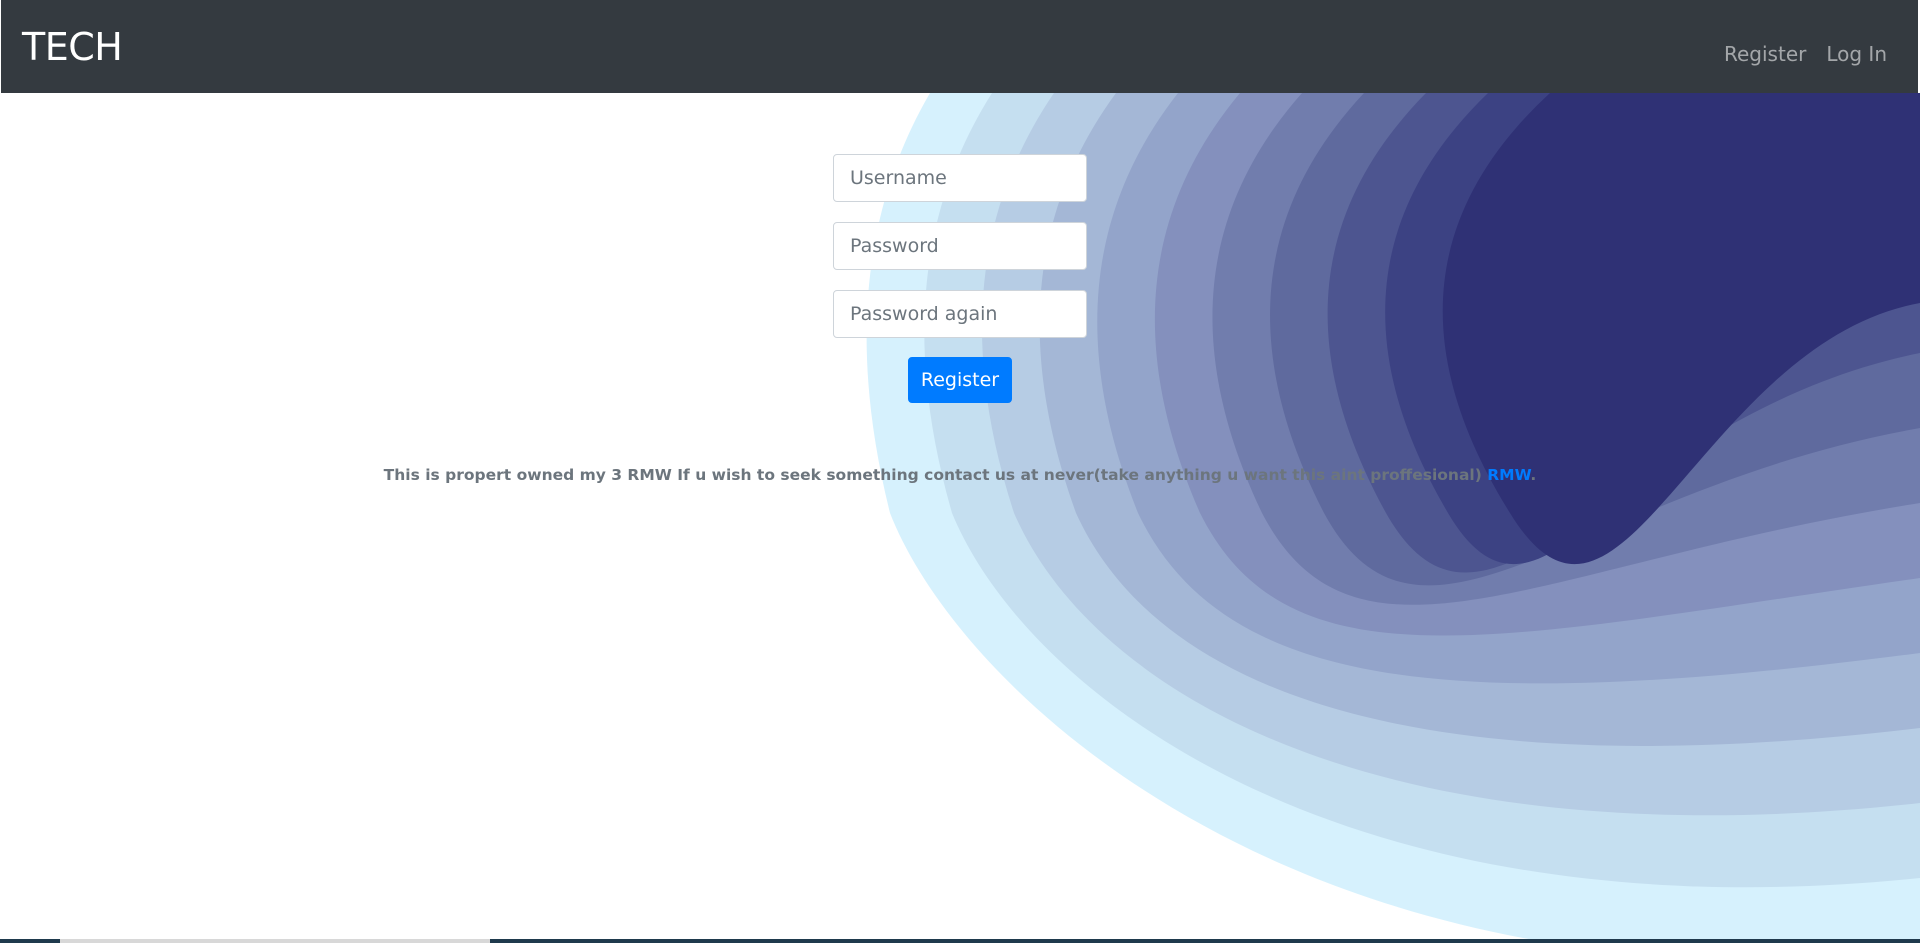  What do you see at coordinates (1508, 475) in the screenshot?
I see `footer-rmw-link: RMW` at bounding box center [1508, 475].